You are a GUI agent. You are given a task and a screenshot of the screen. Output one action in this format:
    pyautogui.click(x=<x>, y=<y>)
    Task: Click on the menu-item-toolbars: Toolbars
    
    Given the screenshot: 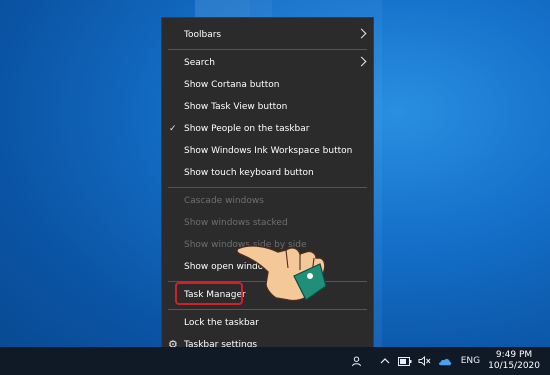 What is the action you would take?
    pyautogui.click(x=267, y=35)
    